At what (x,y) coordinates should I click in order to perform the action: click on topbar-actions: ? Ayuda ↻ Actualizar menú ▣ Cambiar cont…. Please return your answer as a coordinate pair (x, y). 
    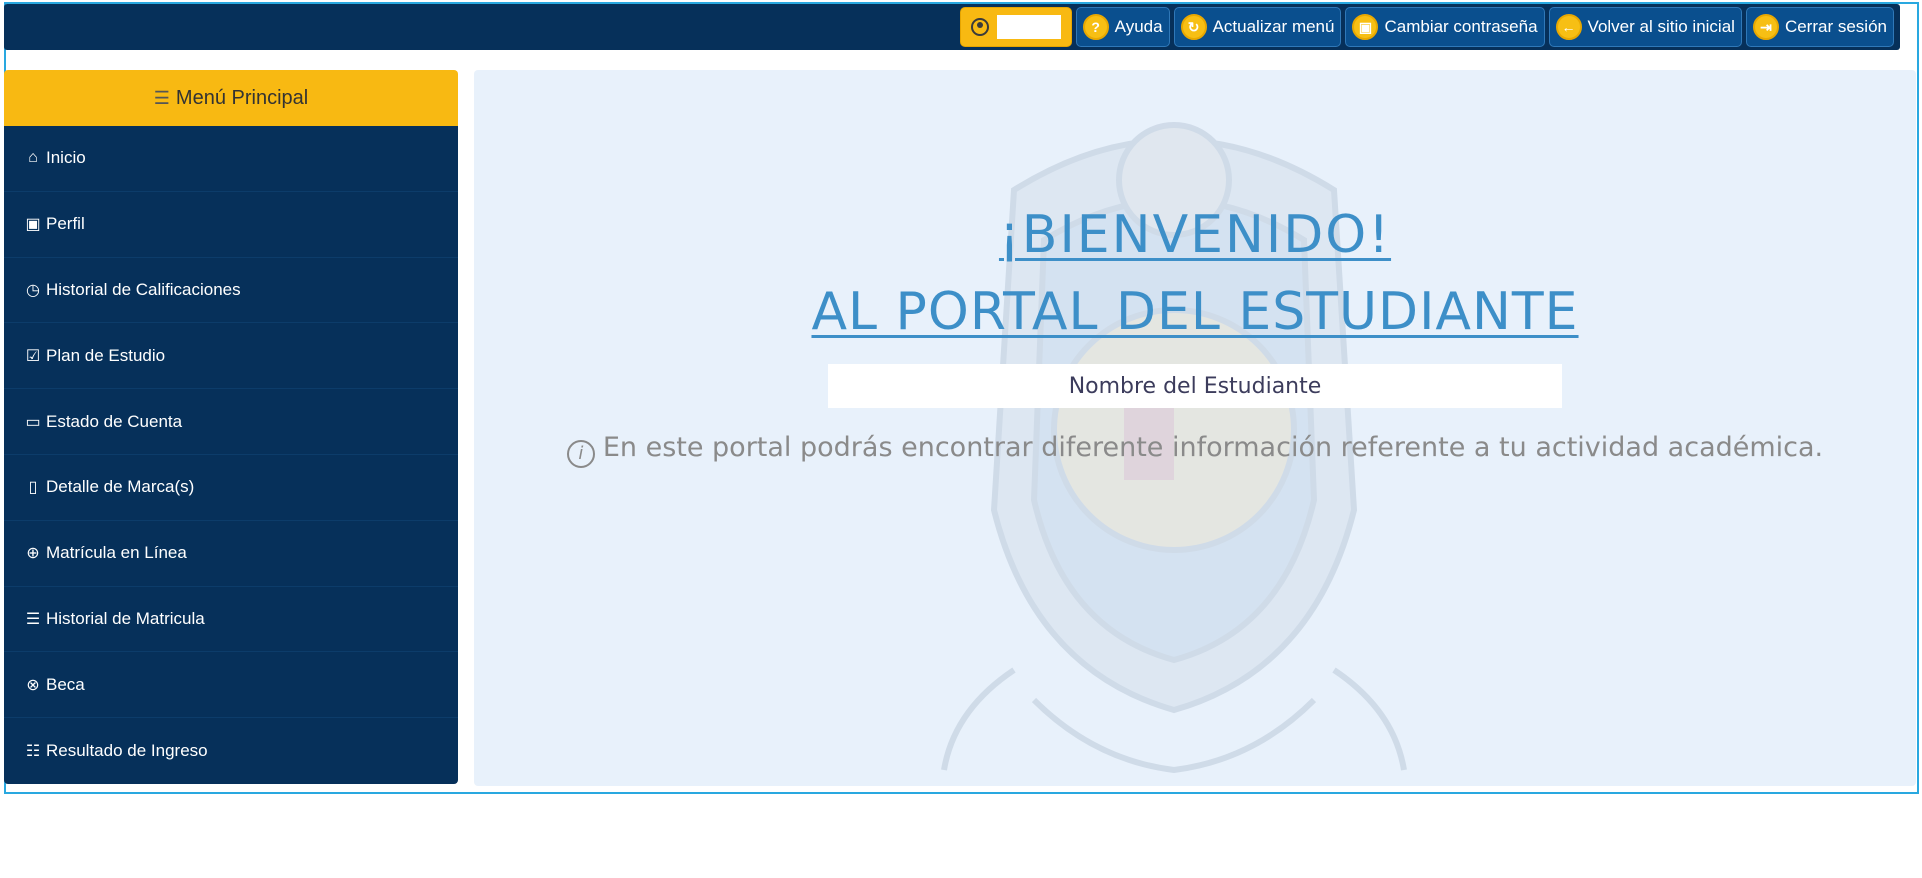
    Looking at the image, I should click on (1426, 27).